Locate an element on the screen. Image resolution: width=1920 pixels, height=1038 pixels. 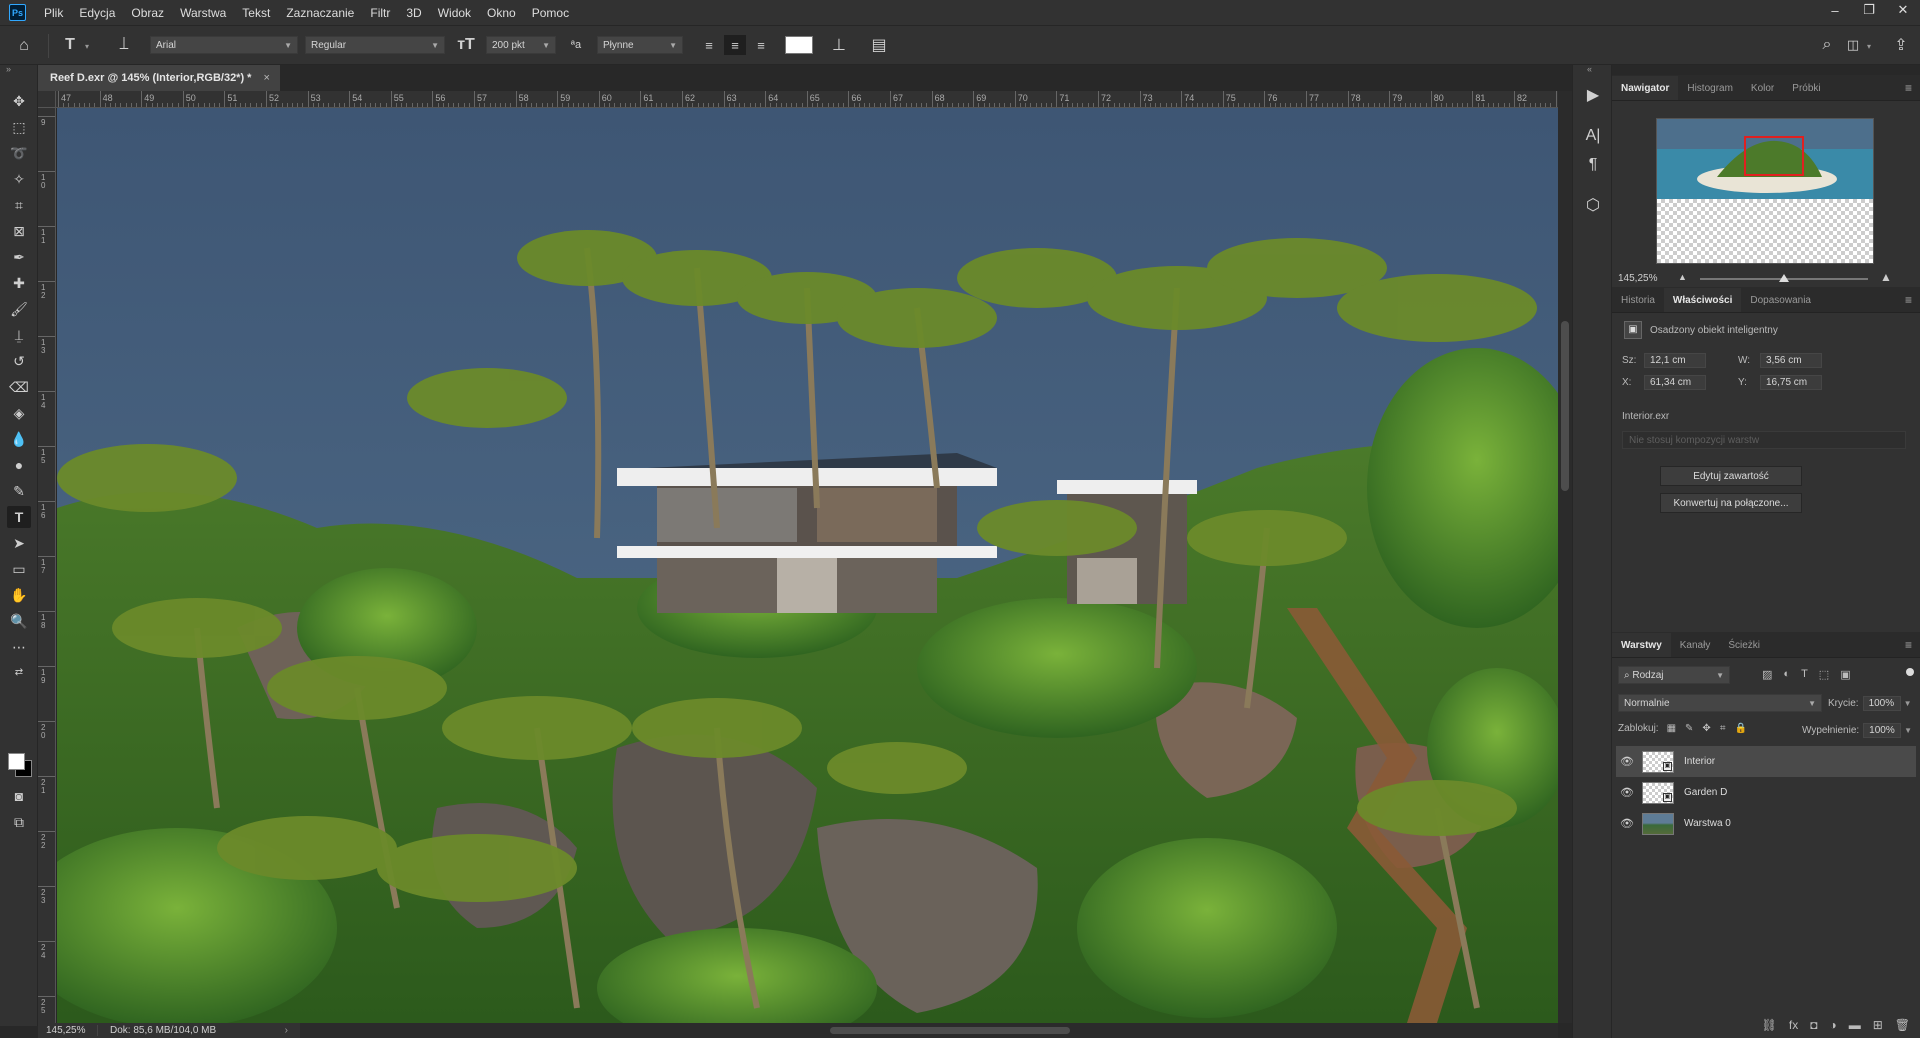
layer-filter-select: ⌕ Rodzaj ▼ is located at coordinates (1674, 675).